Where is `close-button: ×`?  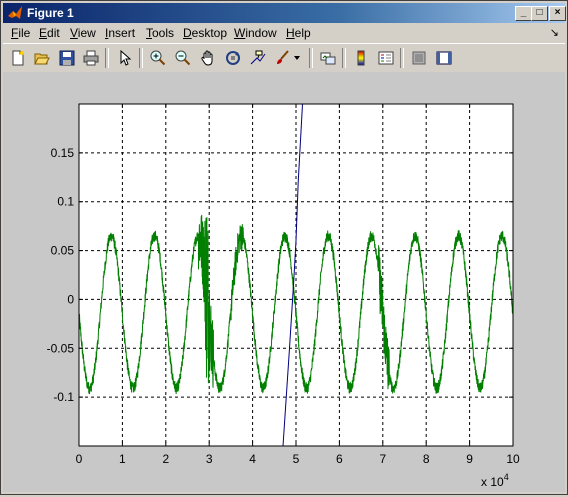 close-button: × is located at coordinates (557, 13).